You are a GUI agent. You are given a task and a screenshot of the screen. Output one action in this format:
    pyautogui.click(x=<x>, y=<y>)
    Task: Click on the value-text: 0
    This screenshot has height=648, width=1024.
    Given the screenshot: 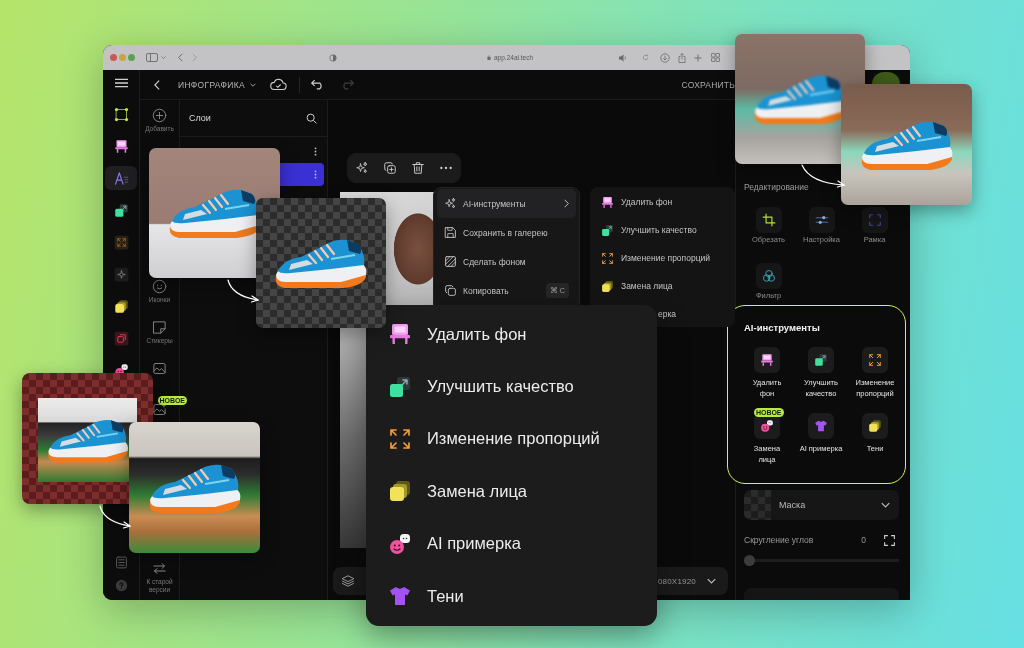 What is the action you would take?
    pyautogui.click(x=863, y=540)
    